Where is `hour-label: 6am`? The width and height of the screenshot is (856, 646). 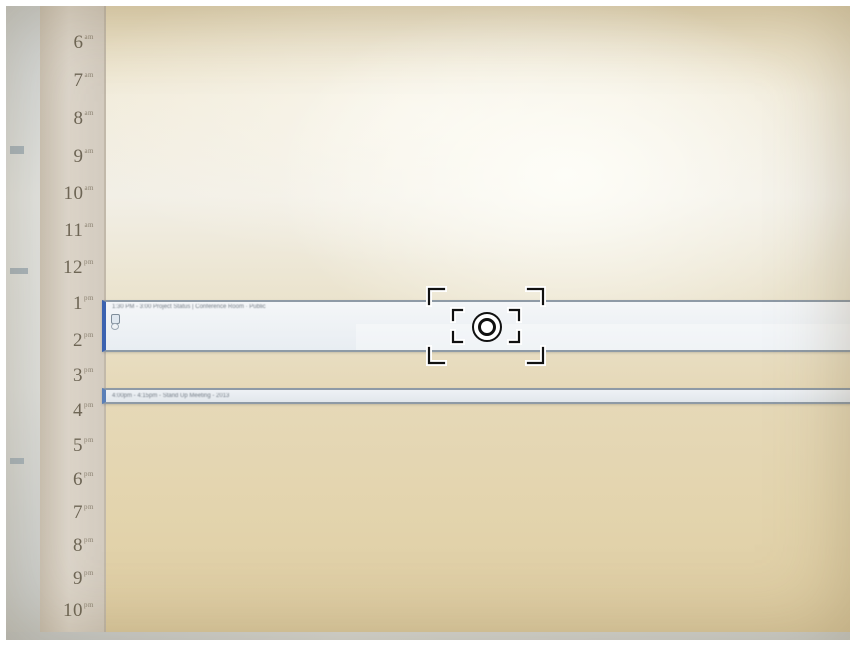 hour-label: 6am is located at coordinates (83, 42).